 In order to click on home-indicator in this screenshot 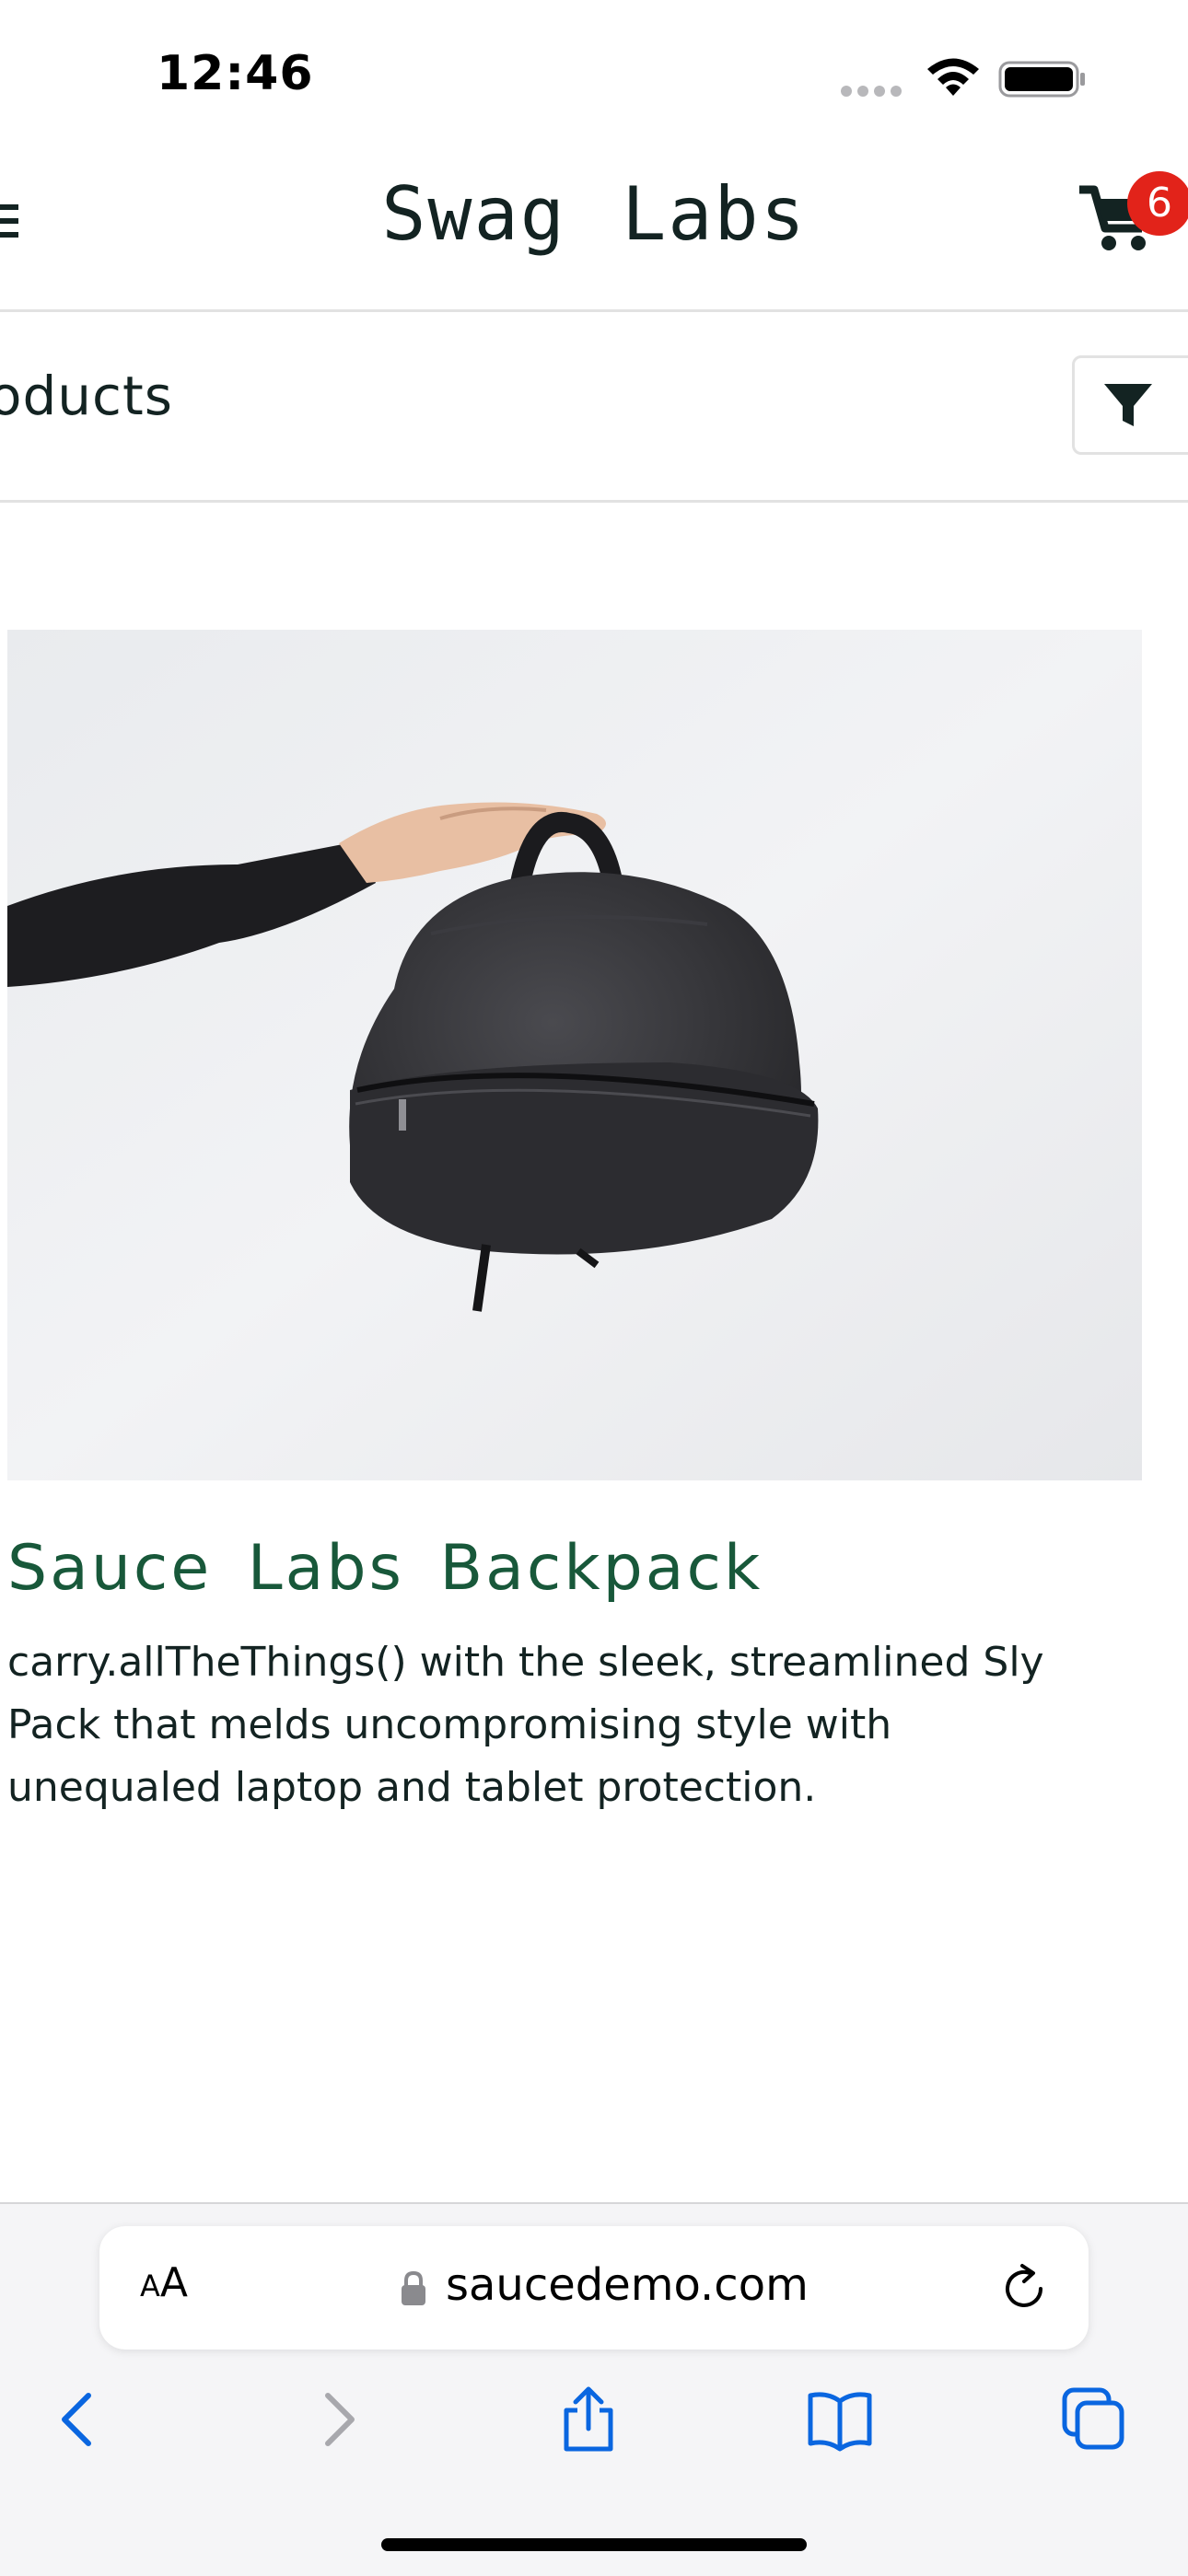, I will do `click(594, 2544)`.